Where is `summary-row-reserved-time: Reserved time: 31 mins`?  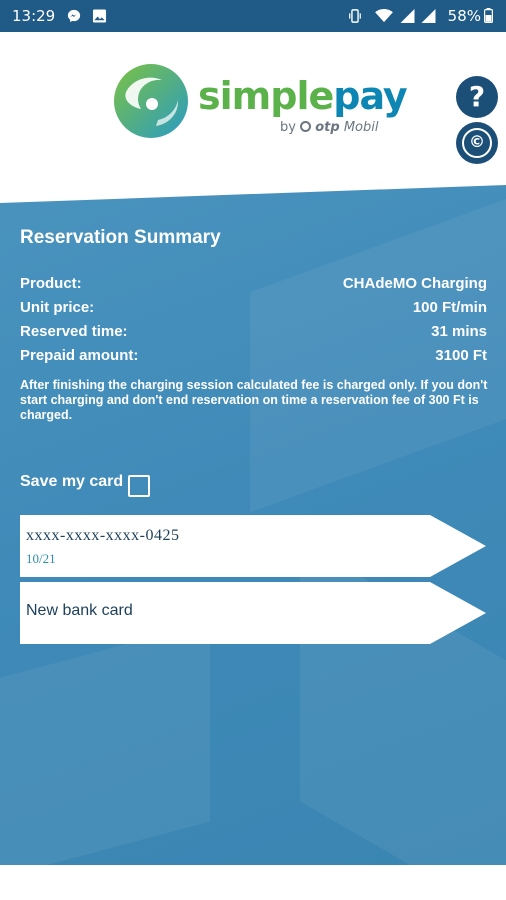
summary-row-reserved-time: Reserved time: 31 mins is located at coordinates (253, 334).